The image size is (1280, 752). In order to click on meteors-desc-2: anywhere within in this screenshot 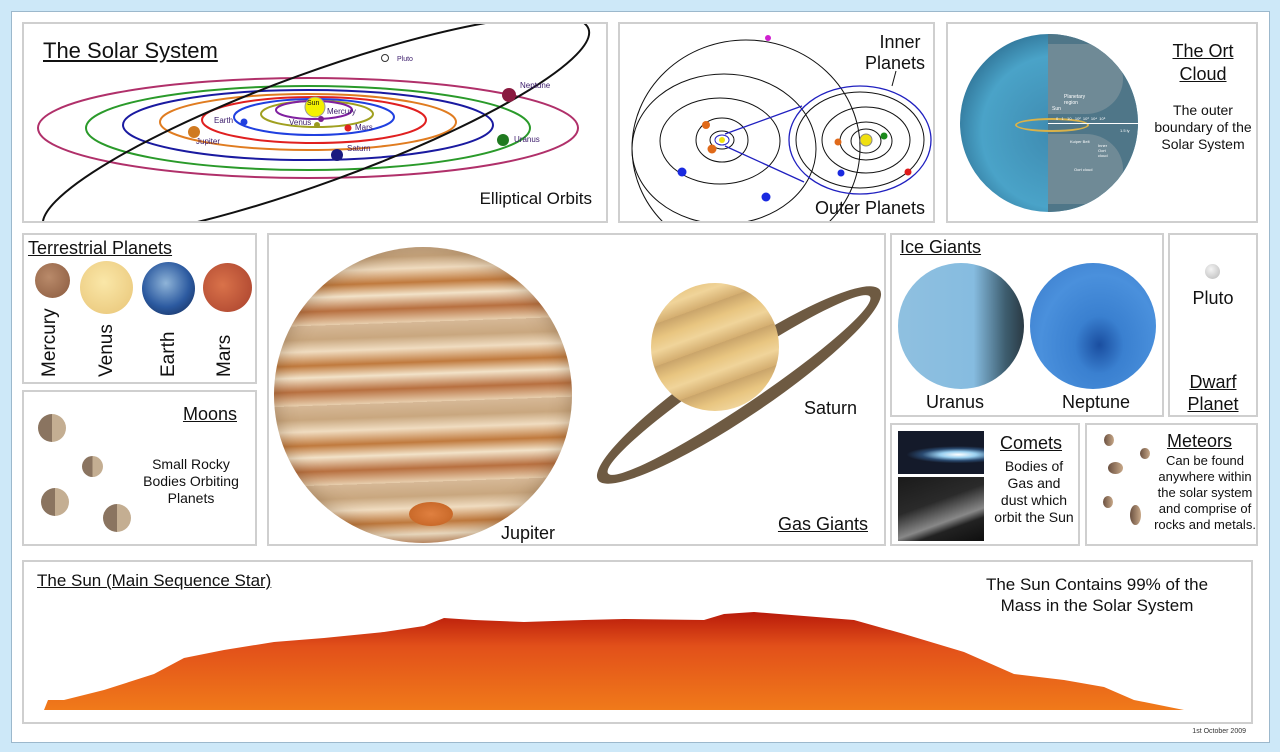, I will do `click(1205, 476)`.